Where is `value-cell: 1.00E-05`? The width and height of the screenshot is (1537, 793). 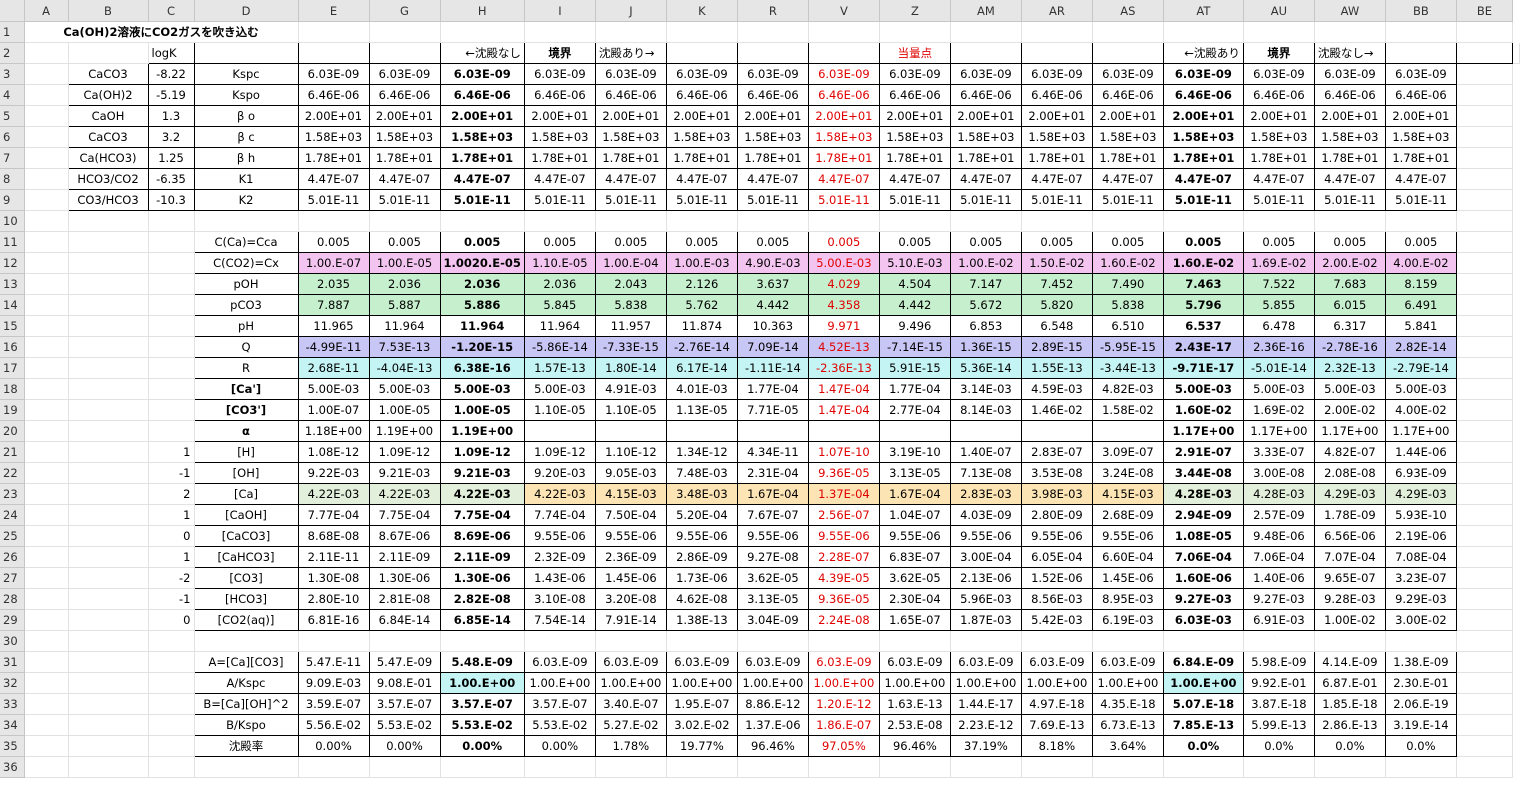 value-cell: 1.00E-05 is located at coordinates (404, 410).